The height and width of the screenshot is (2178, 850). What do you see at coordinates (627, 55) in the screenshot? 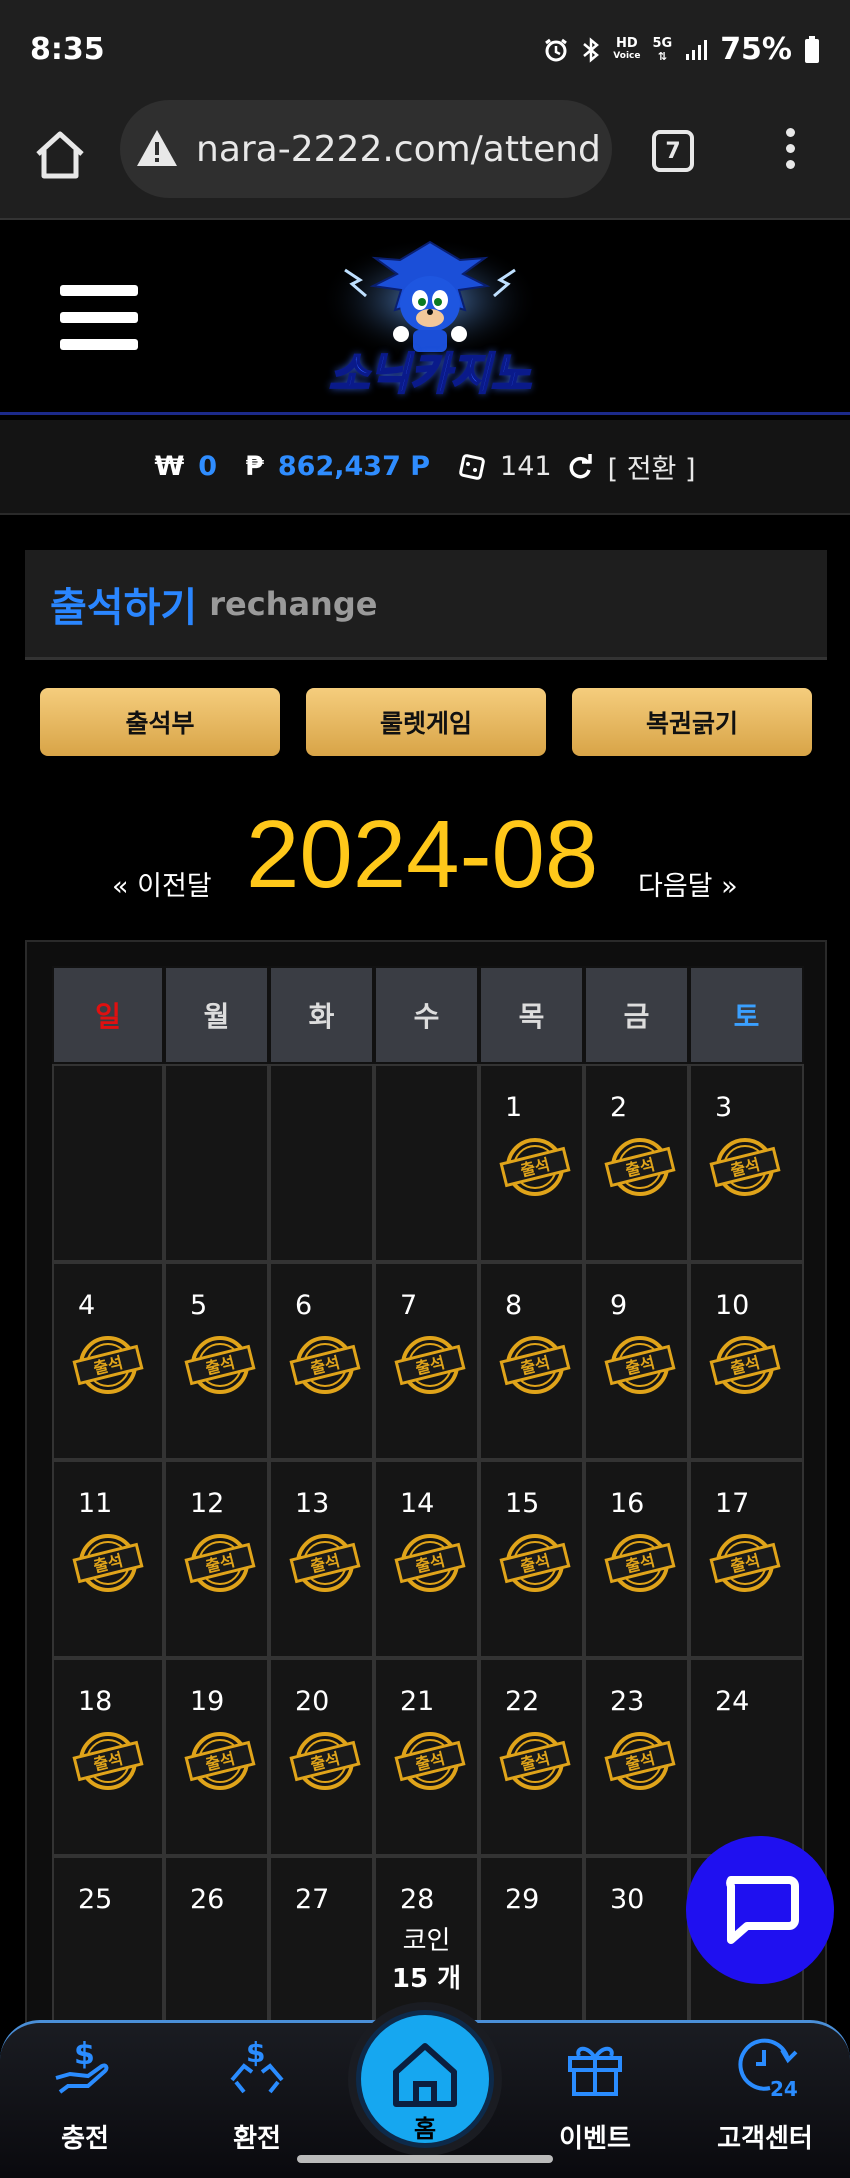
I see `voice-label: Voice` at bounding box center [627, 55].